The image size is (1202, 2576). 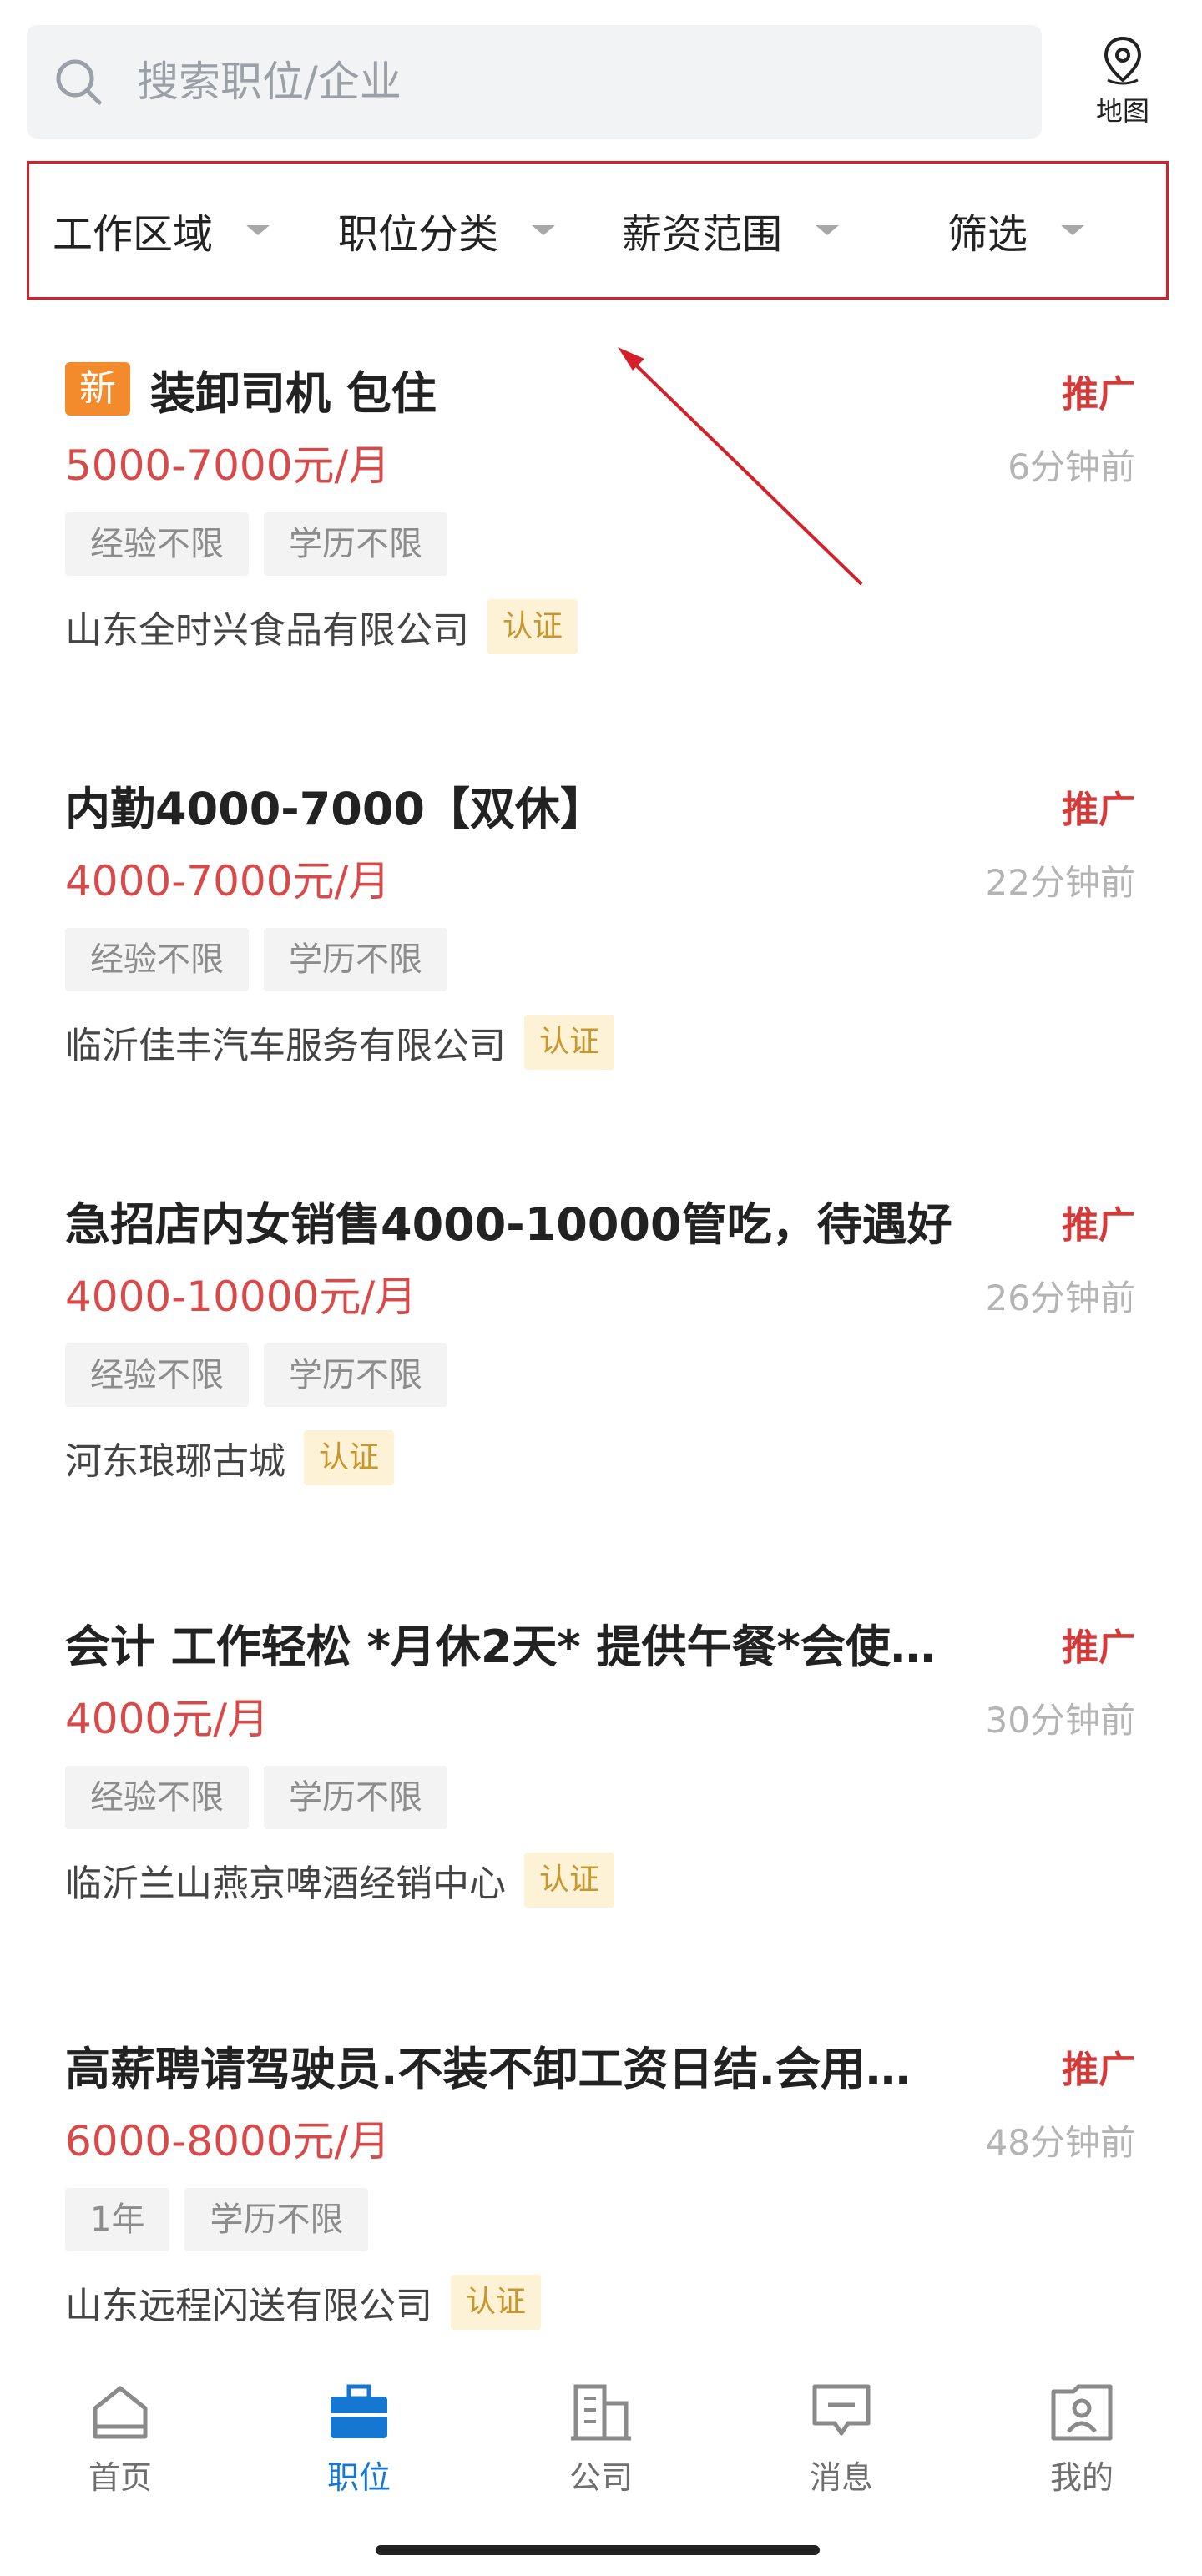 What do you see at coordinates (228, 881) in the screenshot?
I see `salary: 4000-7000元/月` at bounding box center [228, 881].